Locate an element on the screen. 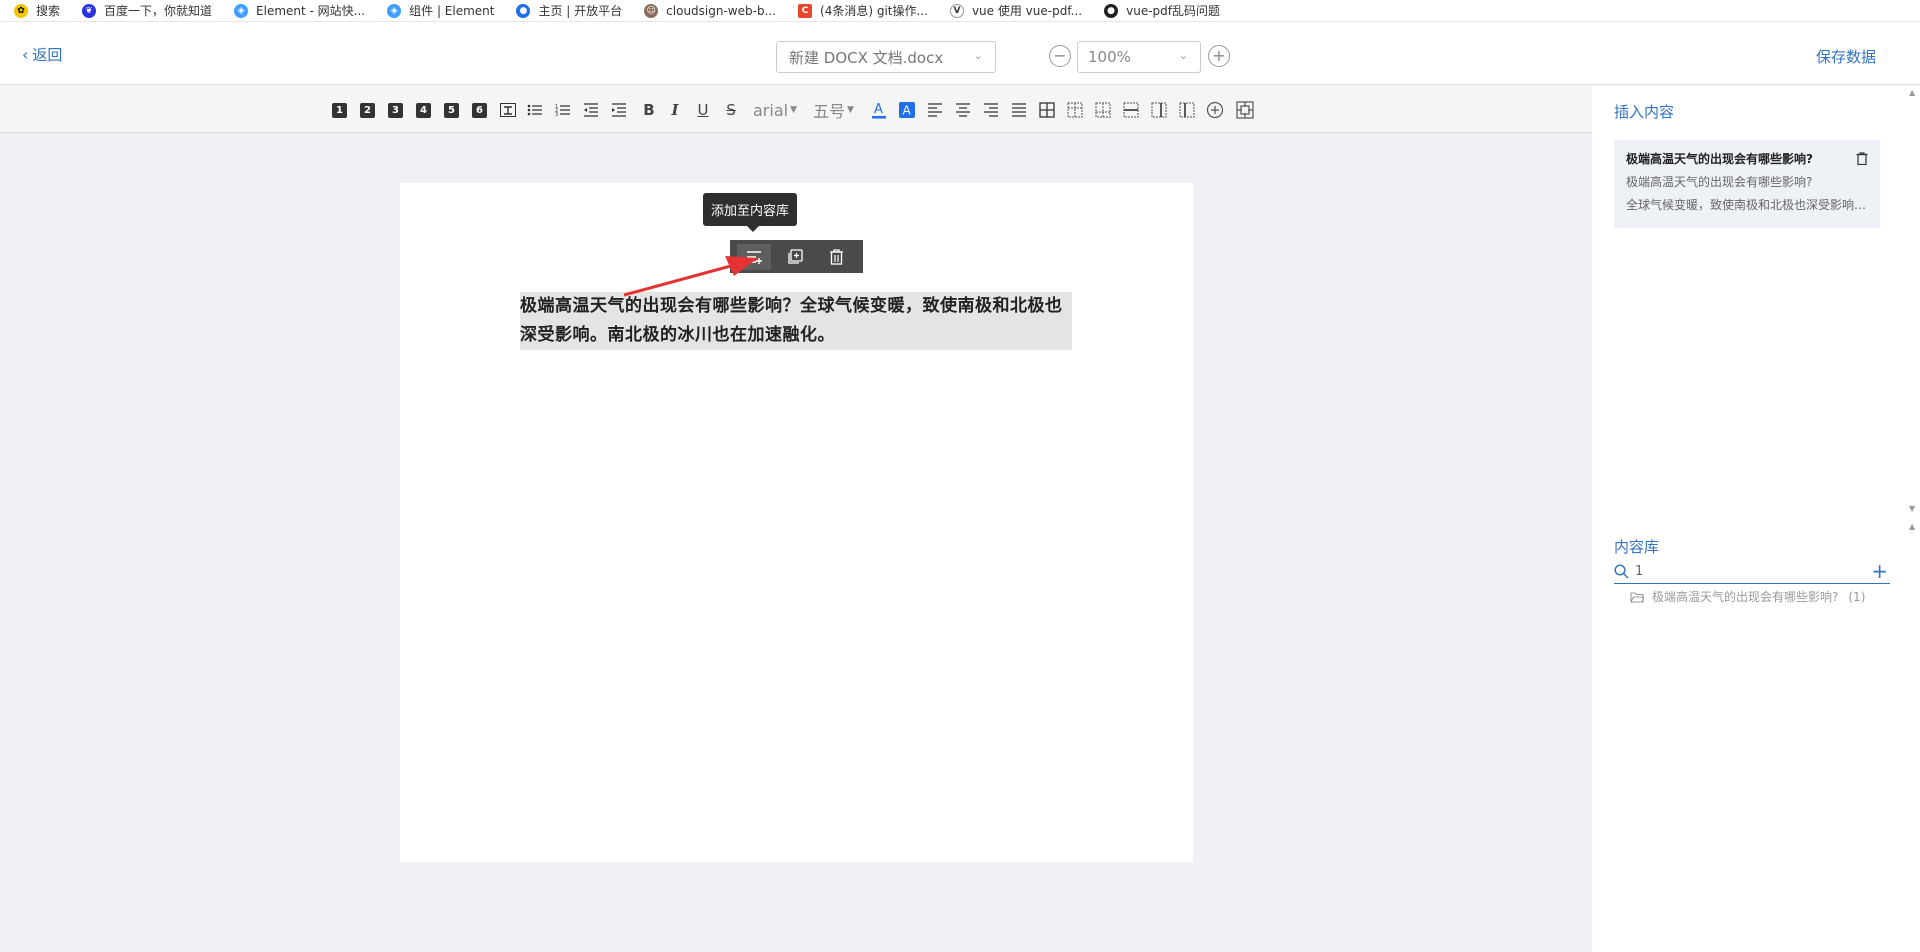  content-library-title: 内容库 is located at coordinates (1637, 547).